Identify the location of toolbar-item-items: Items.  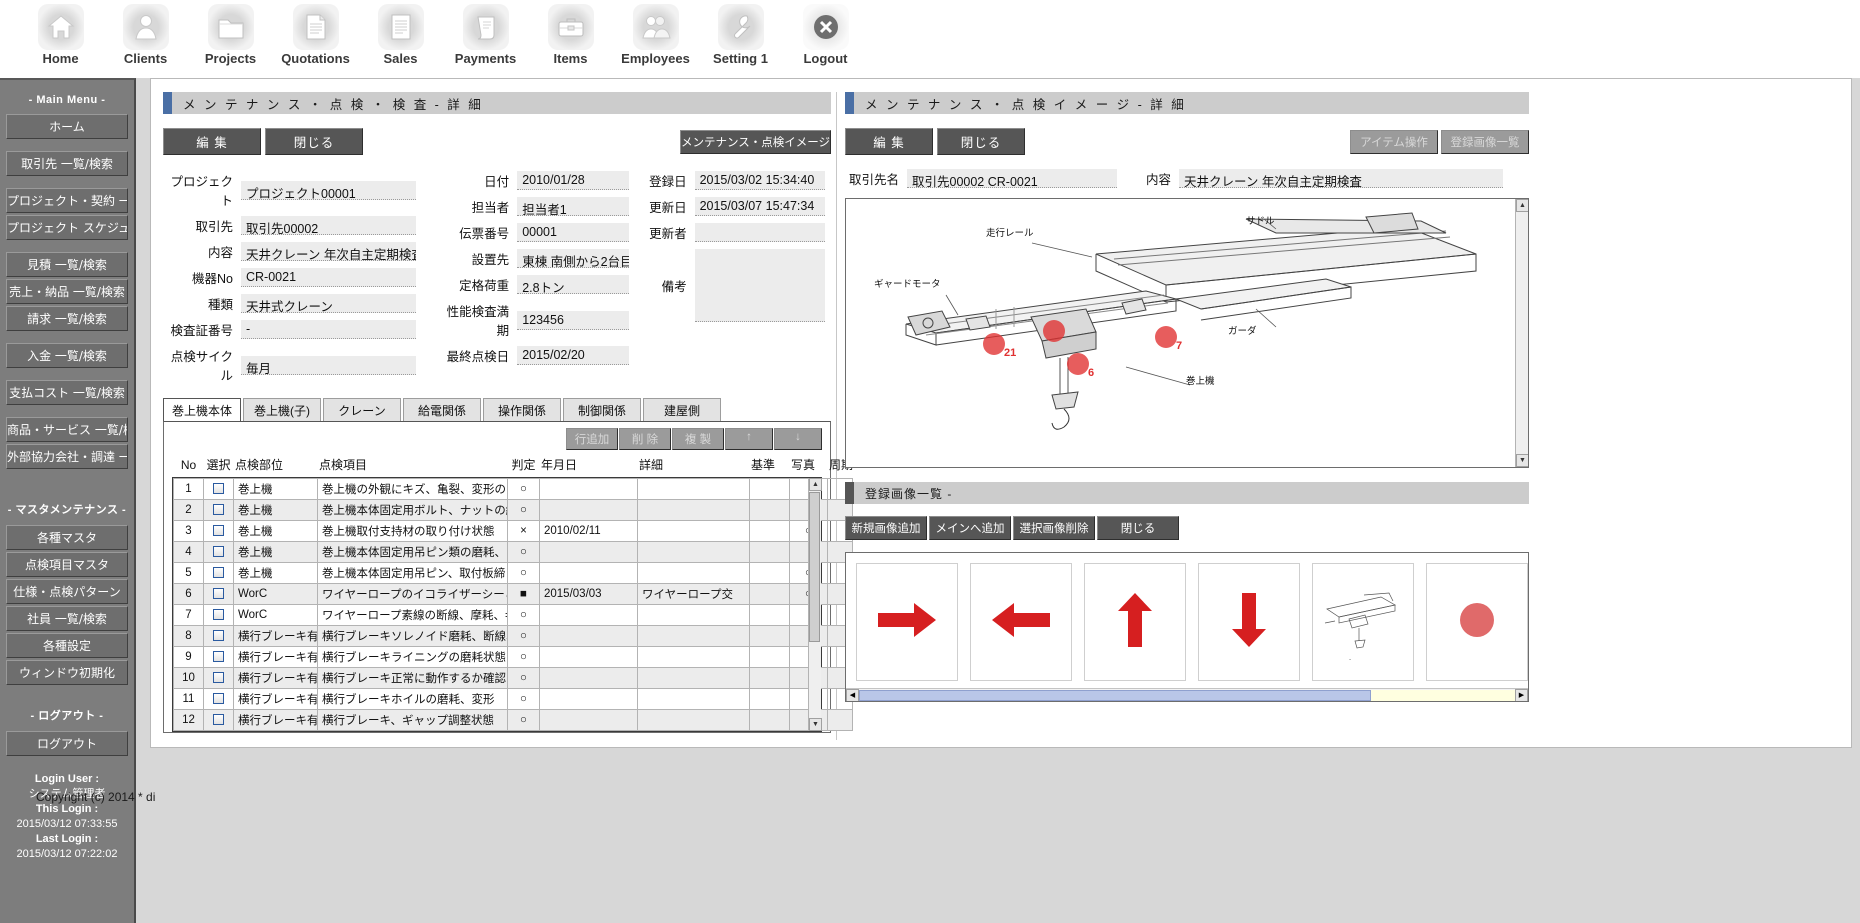
(570, 35).